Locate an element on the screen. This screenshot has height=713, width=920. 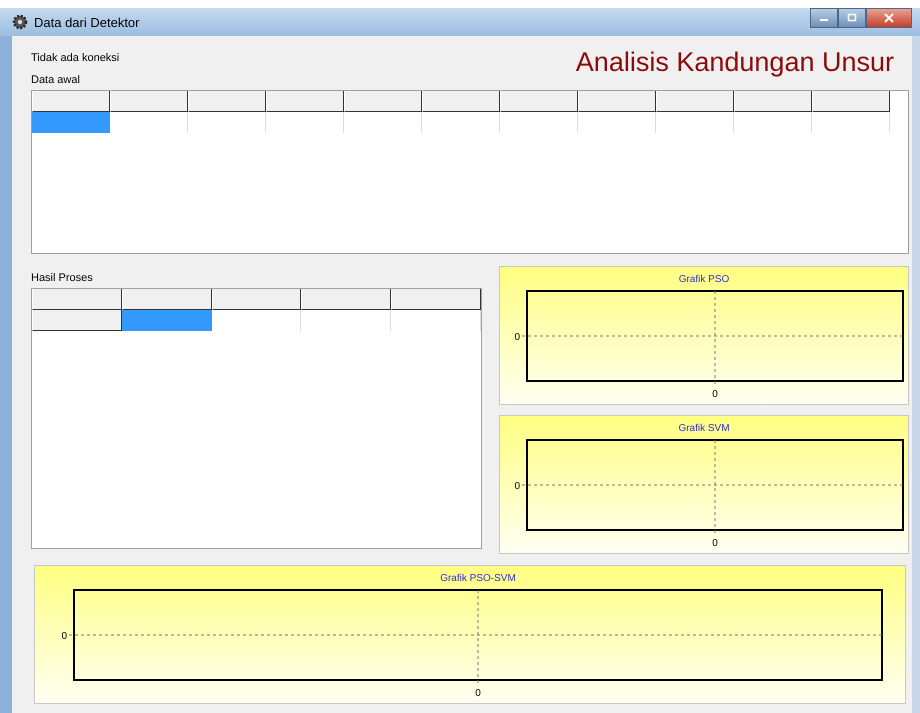
app-title: Analisis Kandungan Unsur is located at coordinates (735, 62).